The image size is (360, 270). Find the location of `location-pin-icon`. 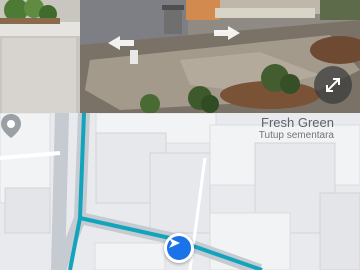

location-pin-icon is located at coordinates (11, 126).